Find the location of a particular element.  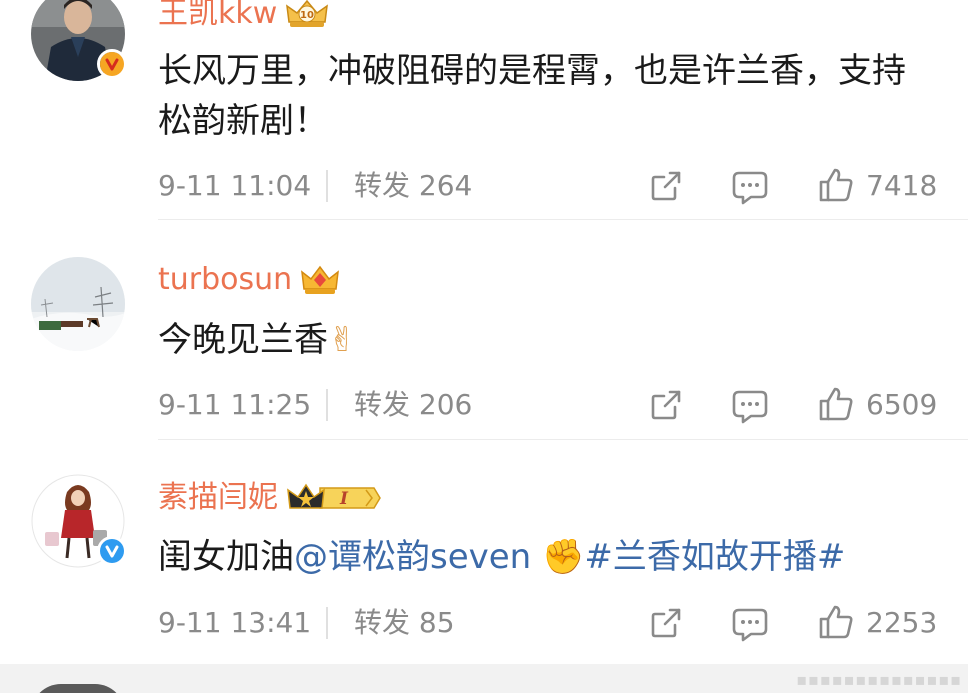

crown-icon: 10 is located at coordinates (307, 15).